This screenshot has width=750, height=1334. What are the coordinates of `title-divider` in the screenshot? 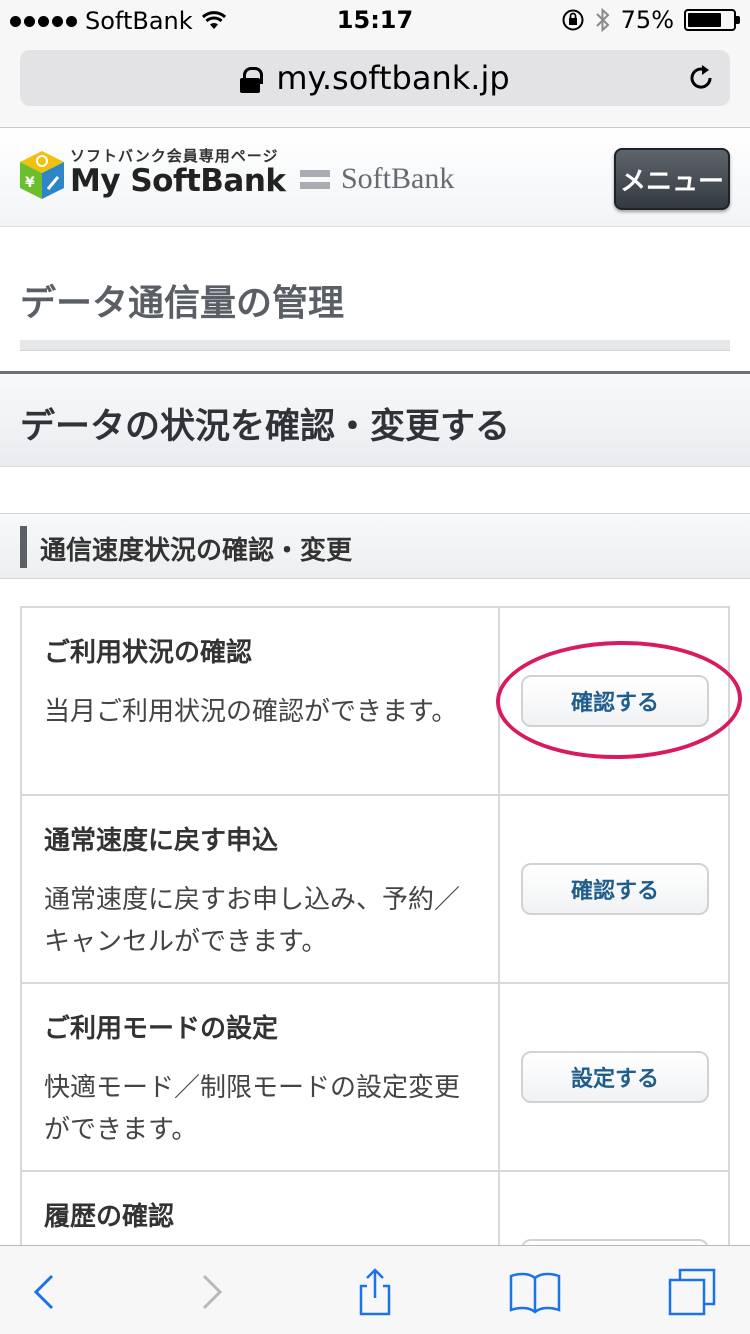 It's located at (375, 345).